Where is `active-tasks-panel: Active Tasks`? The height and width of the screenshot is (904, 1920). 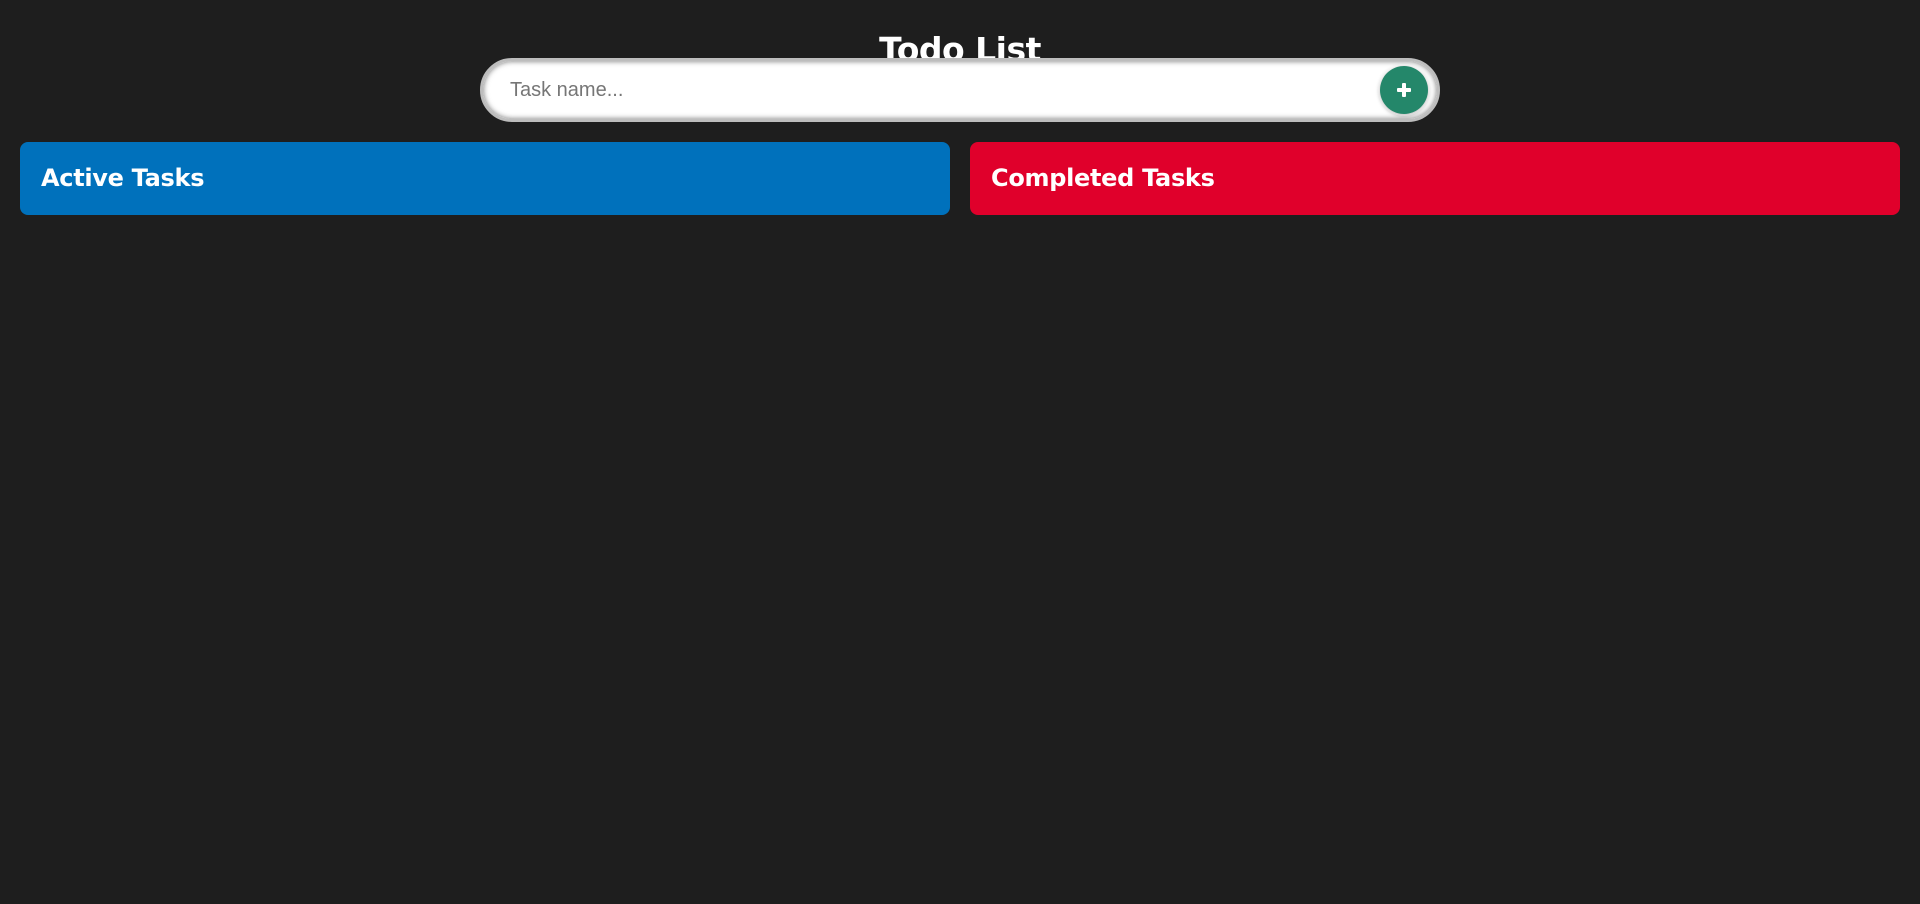 active-tasks-panel: Active Tasks is located at coordinates (485, 178).